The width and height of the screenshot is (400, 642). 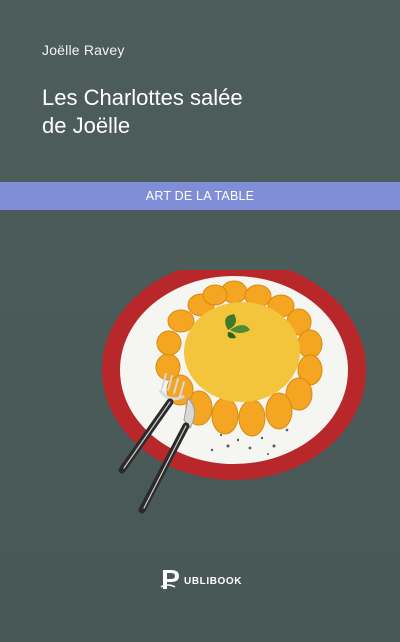 What do you see at coordinates (142, 97) in the screenshot?
I see `title-line-1: Les Charlottes salée` at bounding box center [142, 97].